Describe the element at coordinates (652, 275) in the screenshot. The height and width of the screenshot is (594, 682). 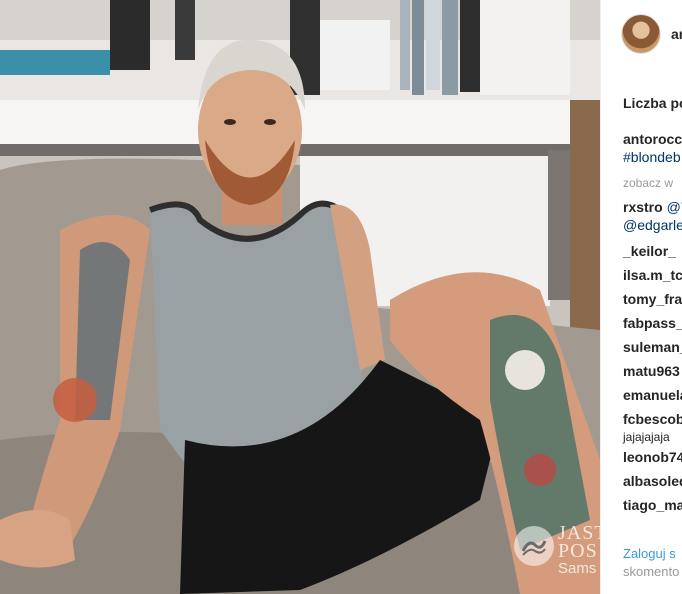
I see `comment-username: ilsa.m_tc` at that location.